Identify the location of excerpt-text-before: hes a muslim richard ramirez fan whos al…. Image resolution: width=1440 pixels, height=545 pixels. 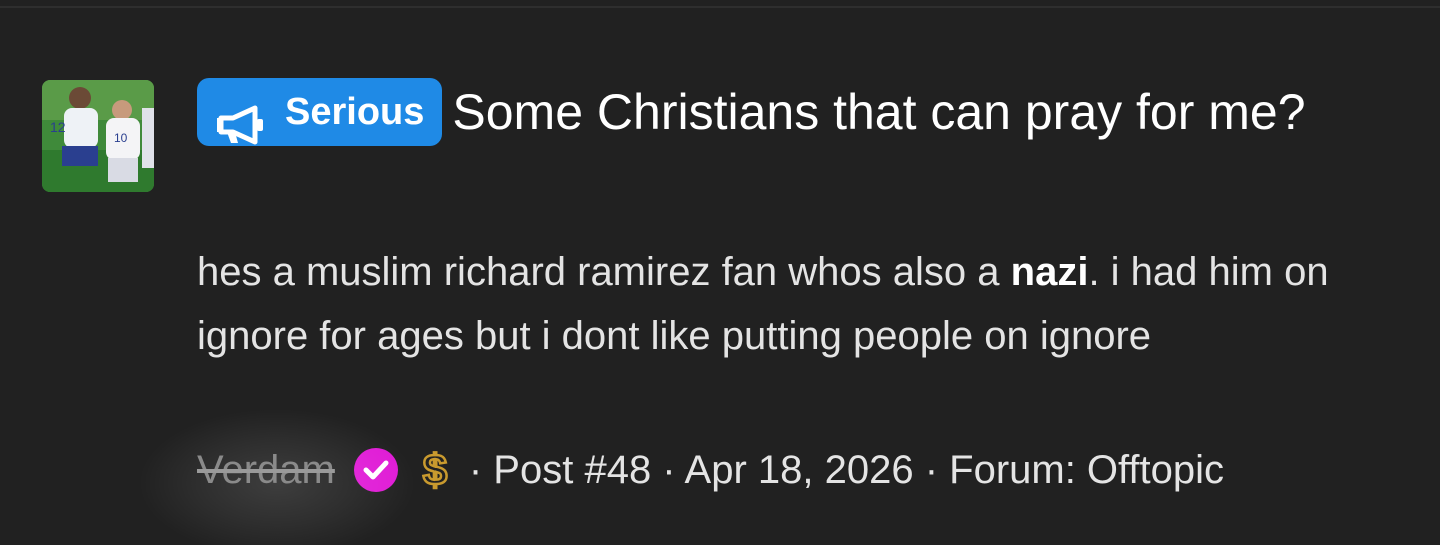
(604, 272).